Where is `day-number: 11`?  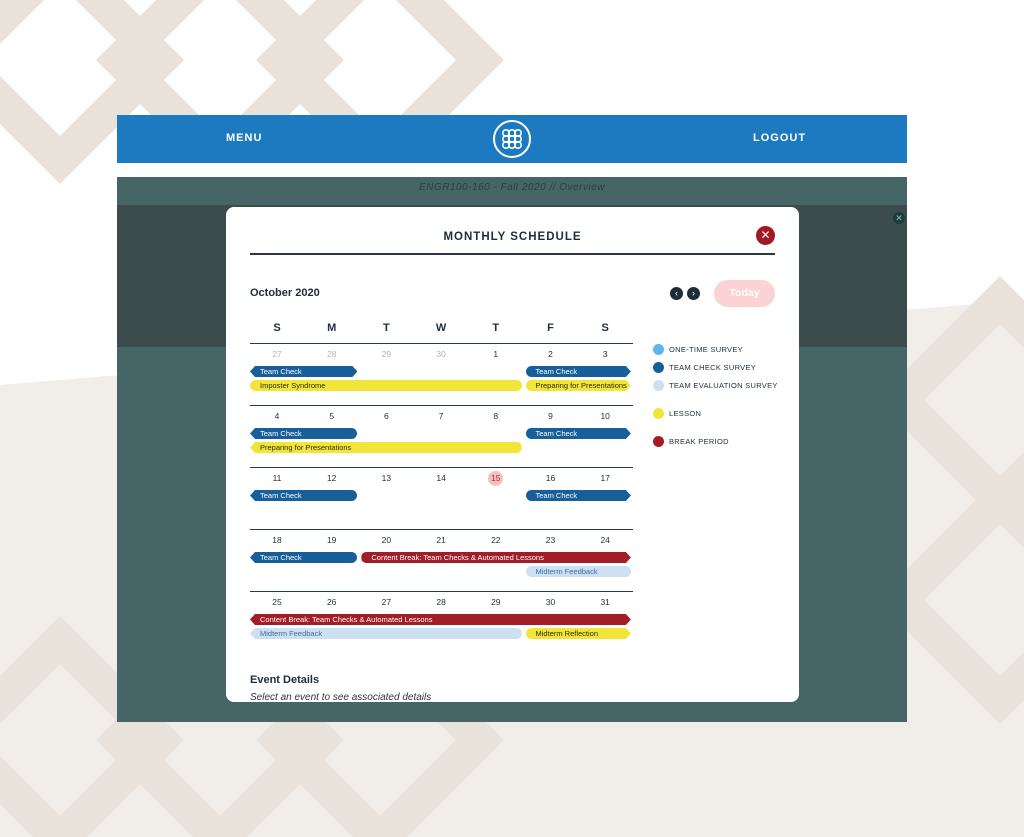 day-number: 11 is located at coordinates (277, 478).